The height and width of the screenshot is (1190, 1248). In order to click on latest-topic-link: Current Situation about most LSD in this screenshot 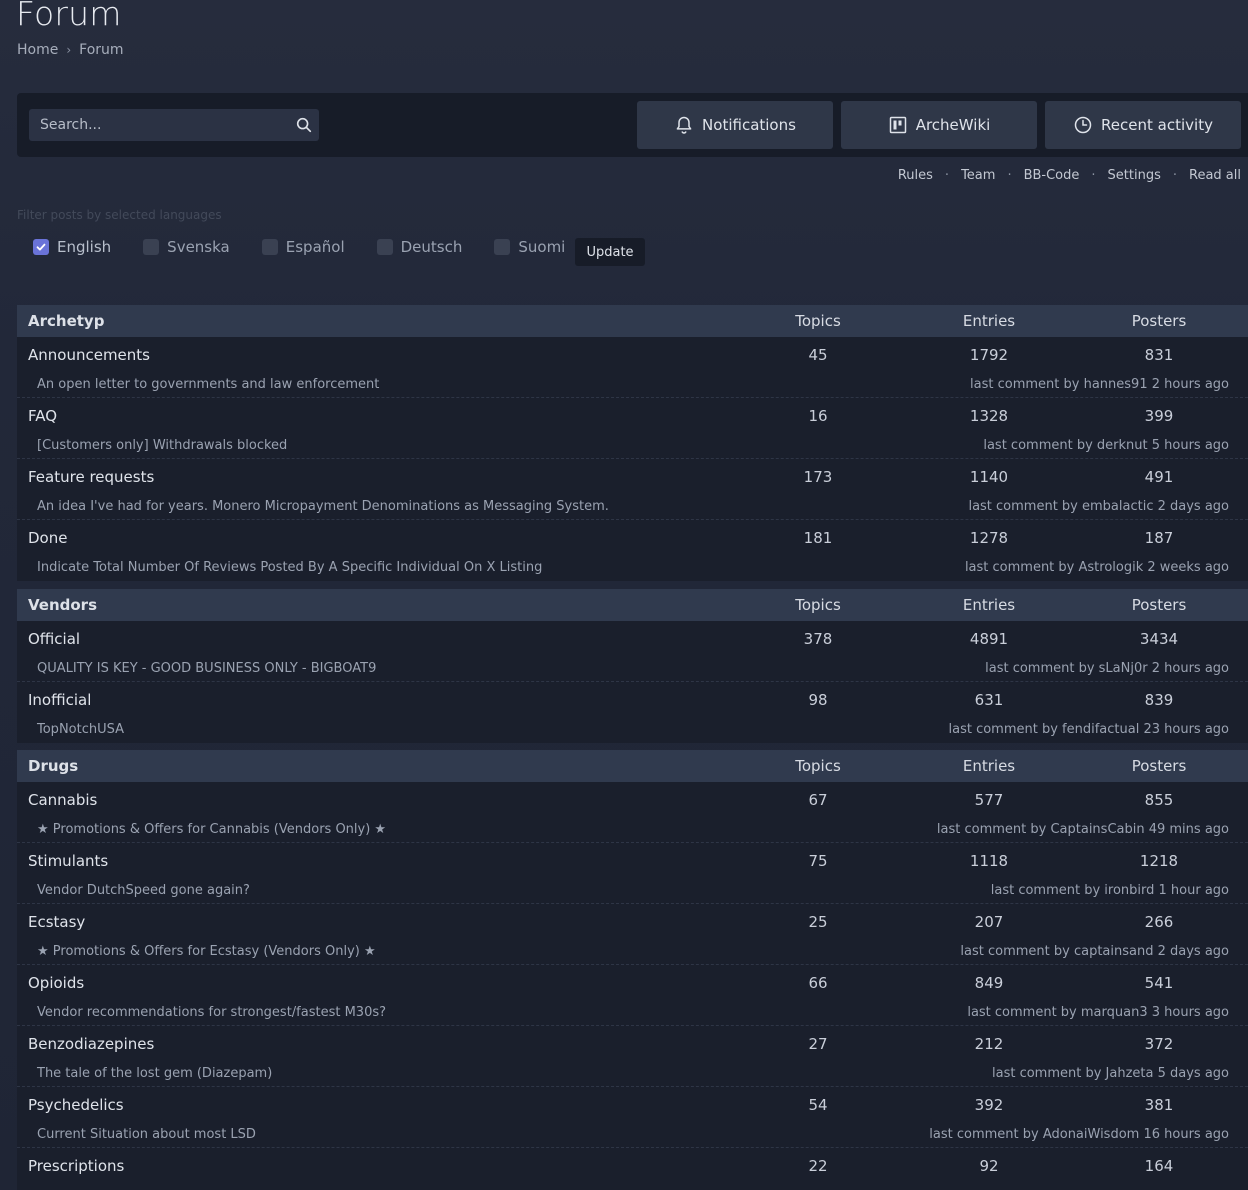, I will do `click(146, 1134)`.